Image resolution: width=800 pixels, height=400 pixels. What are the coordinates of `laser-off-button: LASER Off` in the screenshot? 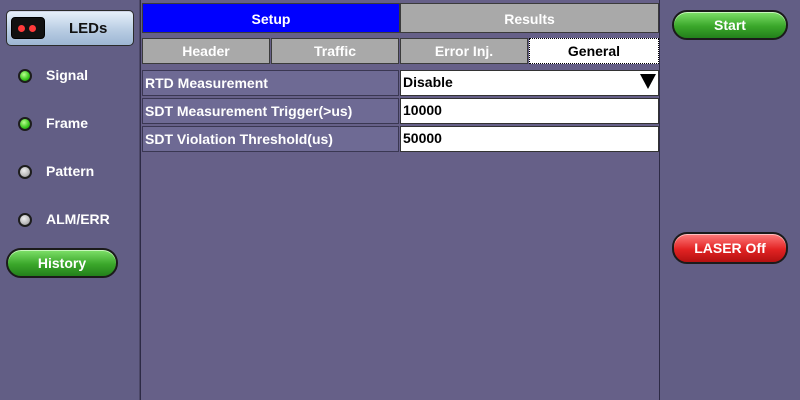 It's located at (730, 248).